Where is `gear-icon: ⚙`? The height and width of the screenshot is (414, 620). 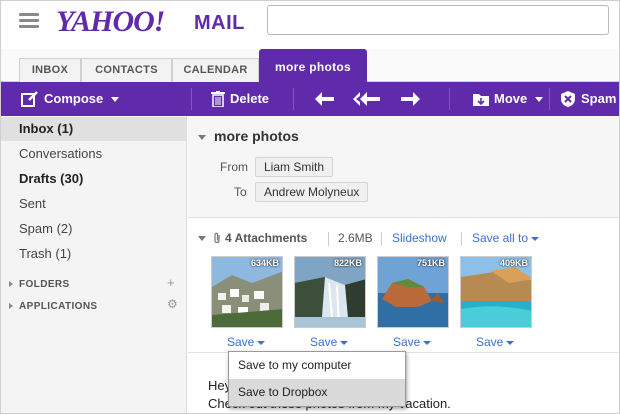 gear-icon: ⚙ is located at coordinates (172, 304).